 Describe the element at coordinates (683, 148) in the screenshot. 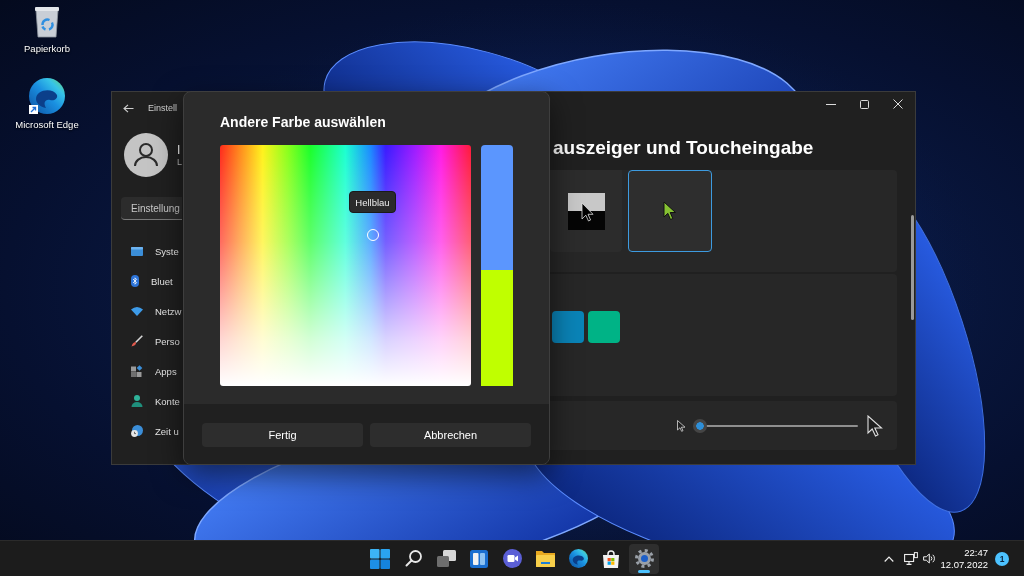

I see `page-title: auszeiger und Toucheingabe` at that location.